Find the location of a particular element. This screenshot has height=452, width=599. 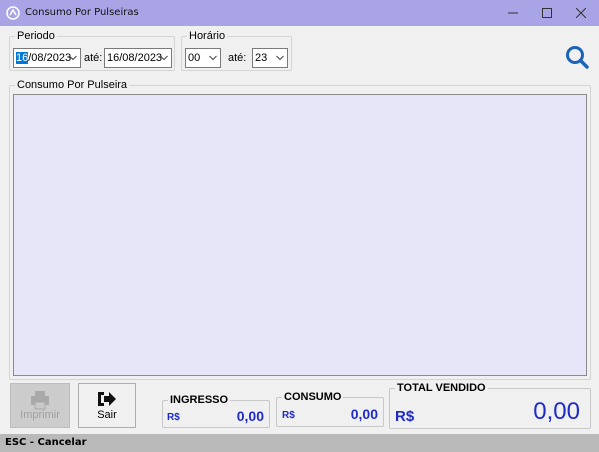

imprimir-label: Imprimir is located at coordinates (40, 415).